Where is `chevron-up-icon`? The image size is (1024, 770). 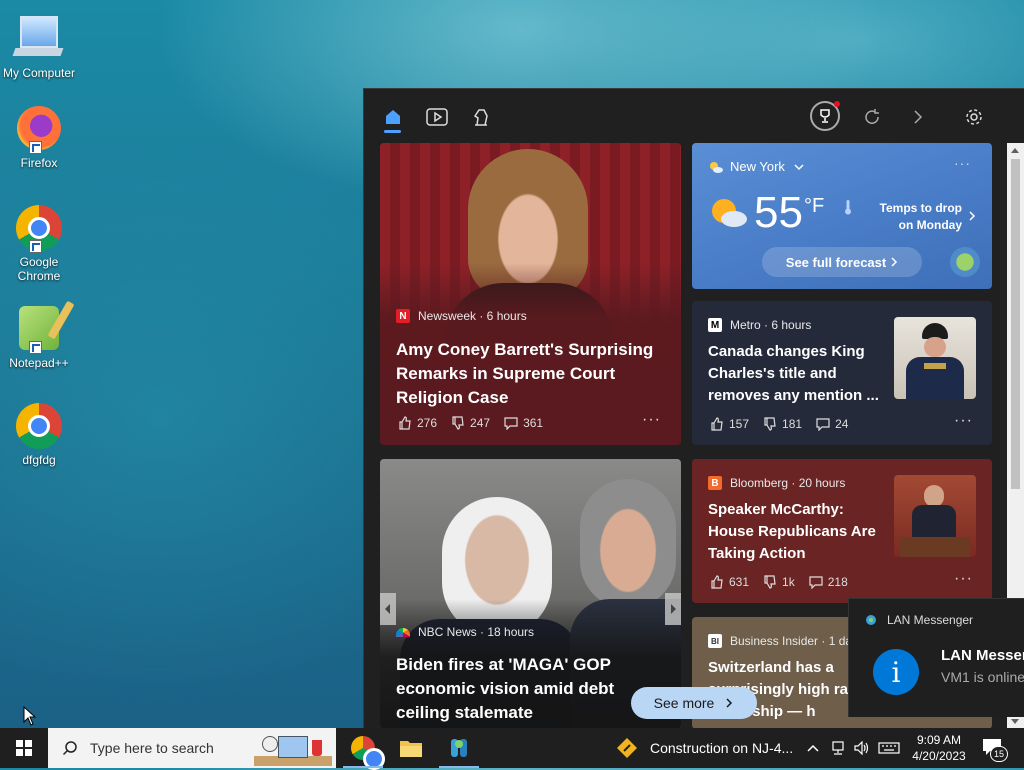 chevron-up-icon is located at coordinates (813, 748).